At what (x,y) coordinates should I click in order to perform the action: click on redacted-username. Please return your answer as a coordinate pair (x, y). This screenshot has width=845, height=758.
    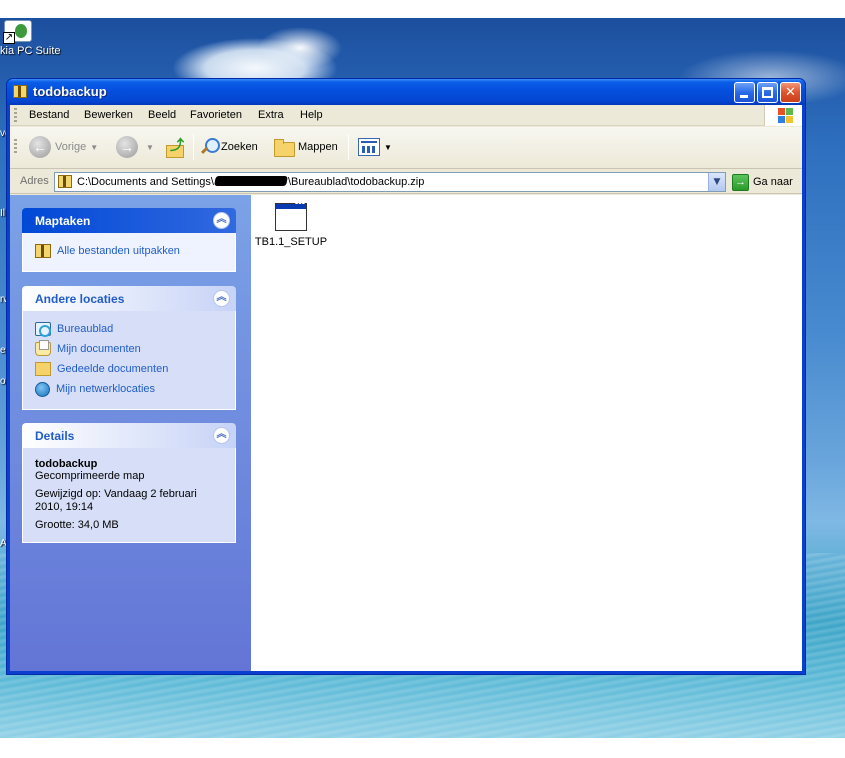
    Looking at the image, I should click on (251, 181).